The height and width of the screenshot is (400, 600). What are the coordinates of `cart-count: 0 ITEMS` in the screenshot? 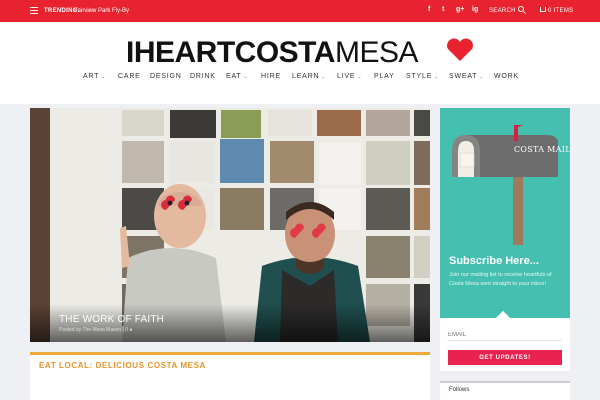 It's located at (560, 11).